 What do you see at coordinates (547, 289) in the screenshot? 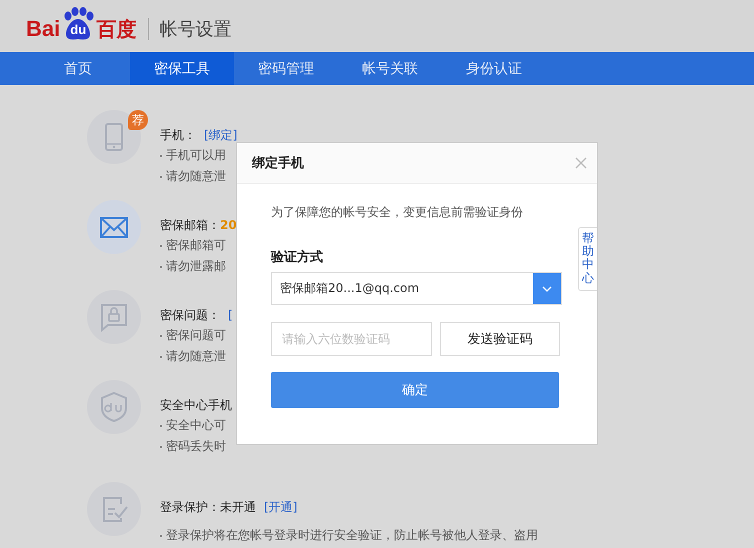
I see `chevron-down-icon` at bounding box center [547, 289].